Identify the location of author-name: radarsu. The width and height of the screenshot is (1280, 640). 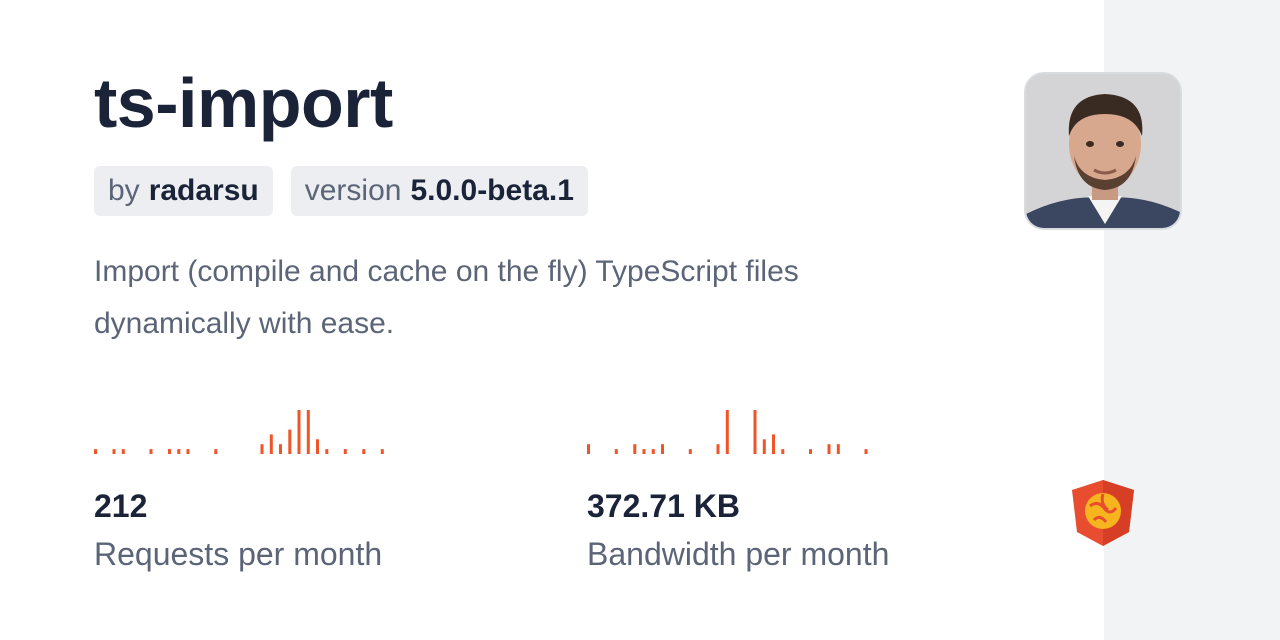
(203, 190).